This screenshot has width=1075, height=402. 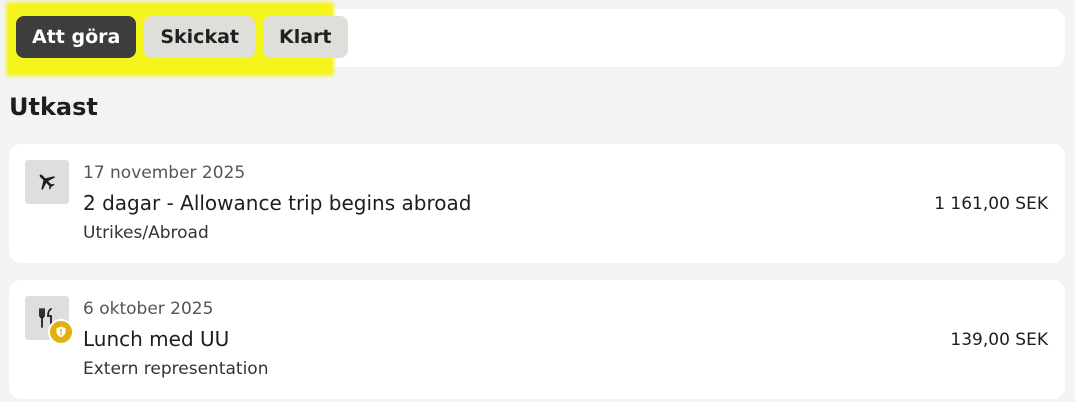 I want to click on expense-amount: 139,00 SEK, so click(x=999, y=340).